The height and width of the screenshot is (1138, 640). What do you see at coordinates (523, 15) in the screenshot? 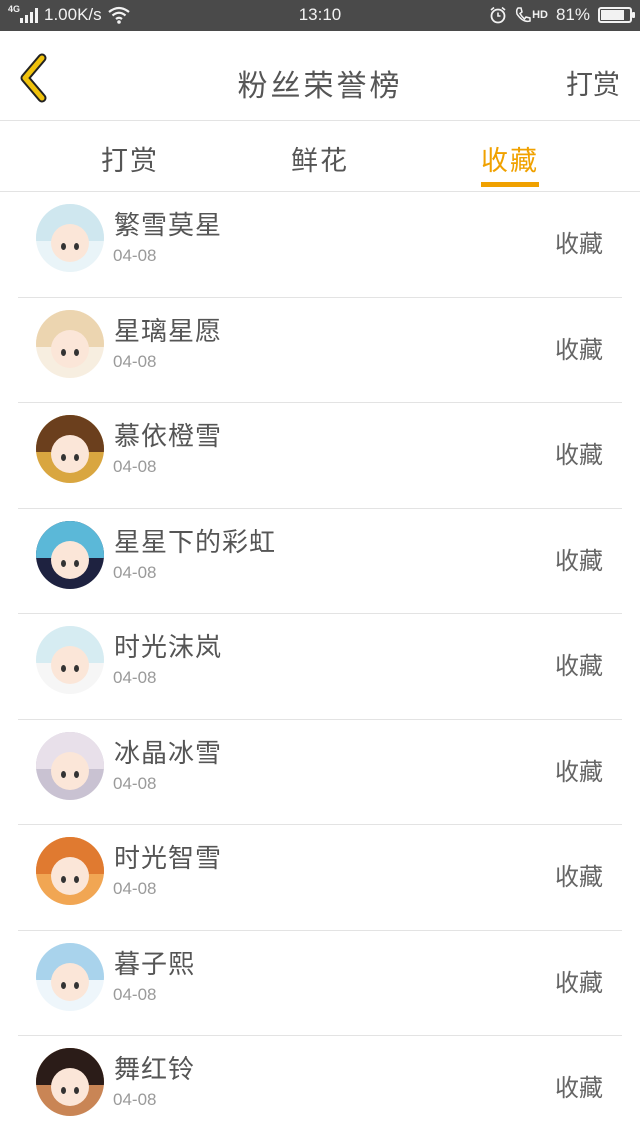
I see `phone-icon` at bounding box center [523, 15].